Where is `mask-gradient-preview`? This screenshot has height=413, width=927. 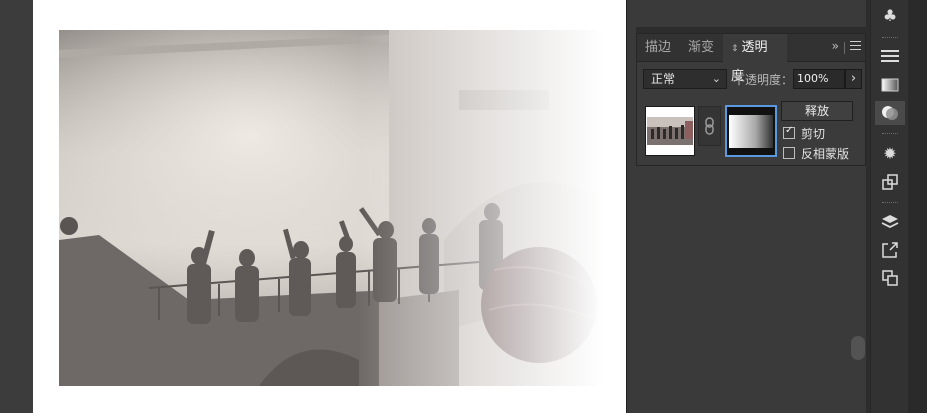
mask-gradient-preview is located at coordinates (751, 131).